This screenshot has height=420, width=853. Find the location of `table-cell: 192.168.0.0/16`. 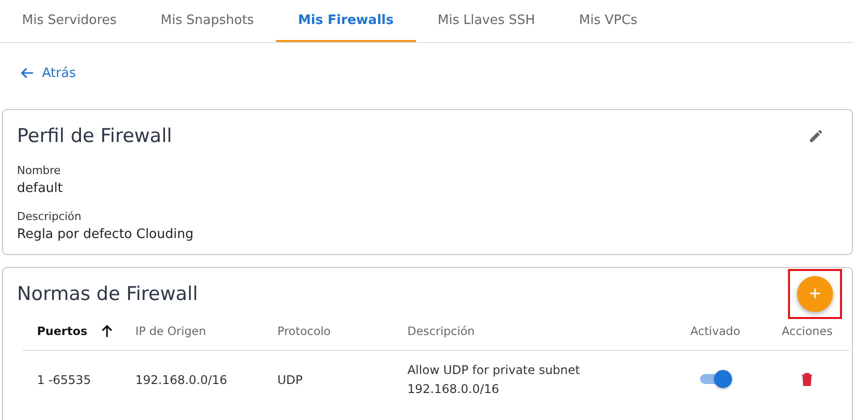

table-cell: 192.168.0.0/16 is located at coordinates (192, 377).